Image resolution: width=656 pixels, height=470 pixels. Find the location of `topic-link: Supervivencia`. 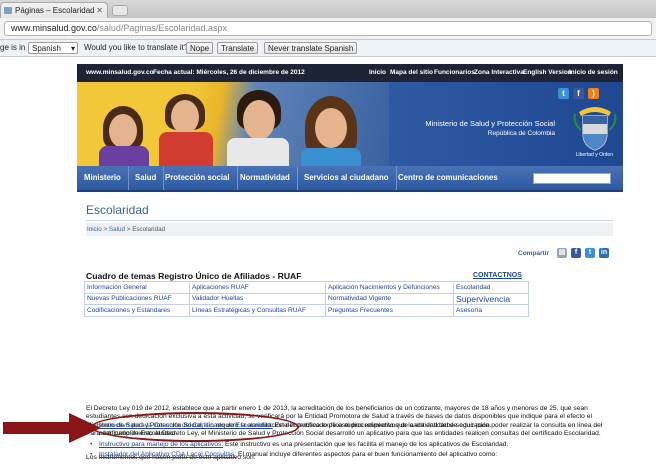

topic-link: Supervivencia is located at coordinates (491, 298).